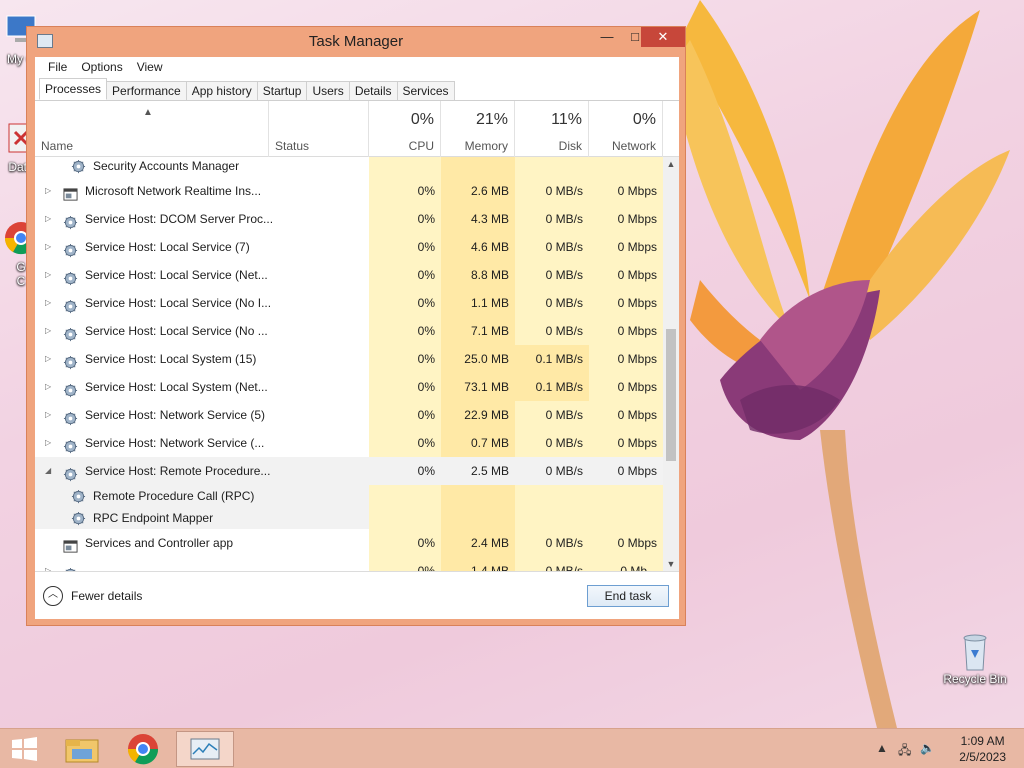 The height and width of the screenshot is (768, 1024). Describe the element at coordinates (975, 658) in the screenshot. I see `desktop-icon-recycle-bin: Recycle Bin` at that location.